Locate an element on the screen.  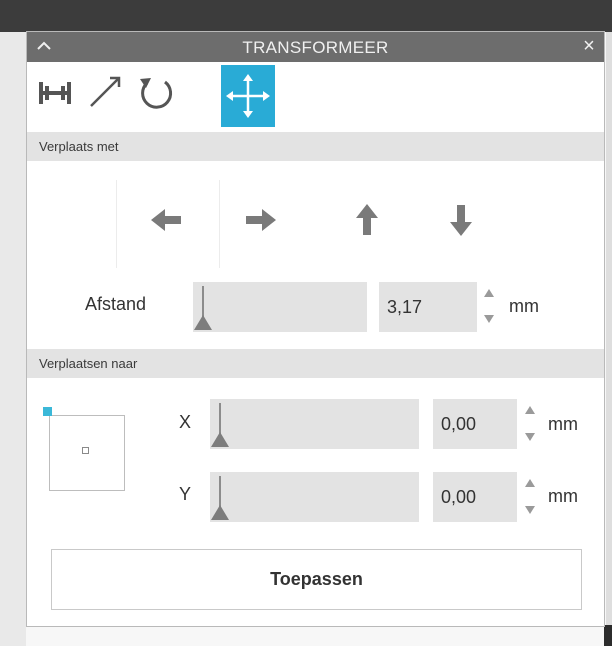
move-down-button is located at coordinates (461, 220).